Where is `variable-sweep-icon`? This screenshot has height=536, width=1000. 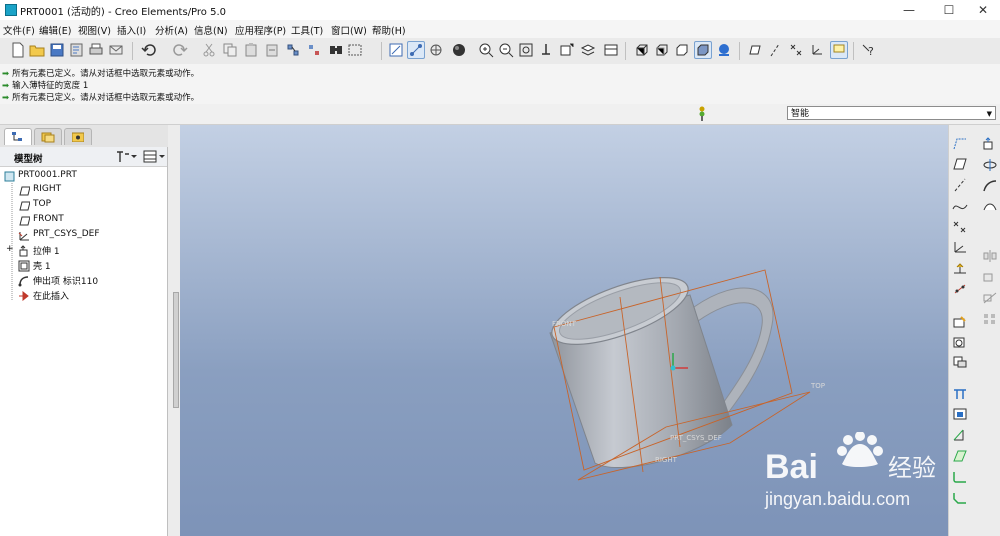
variable-sweep-icon is located at coordinates (990, 186).